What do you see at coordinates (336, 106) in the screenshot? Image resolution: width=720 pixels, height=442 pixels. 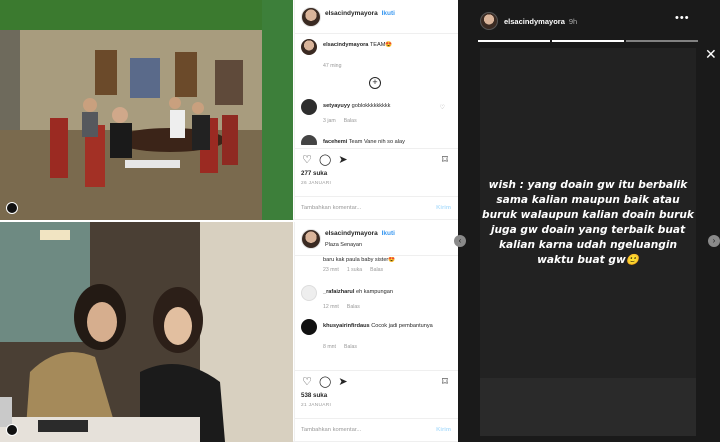 I see `comment-username: setyayuyy` at bounding box center [336, 106].